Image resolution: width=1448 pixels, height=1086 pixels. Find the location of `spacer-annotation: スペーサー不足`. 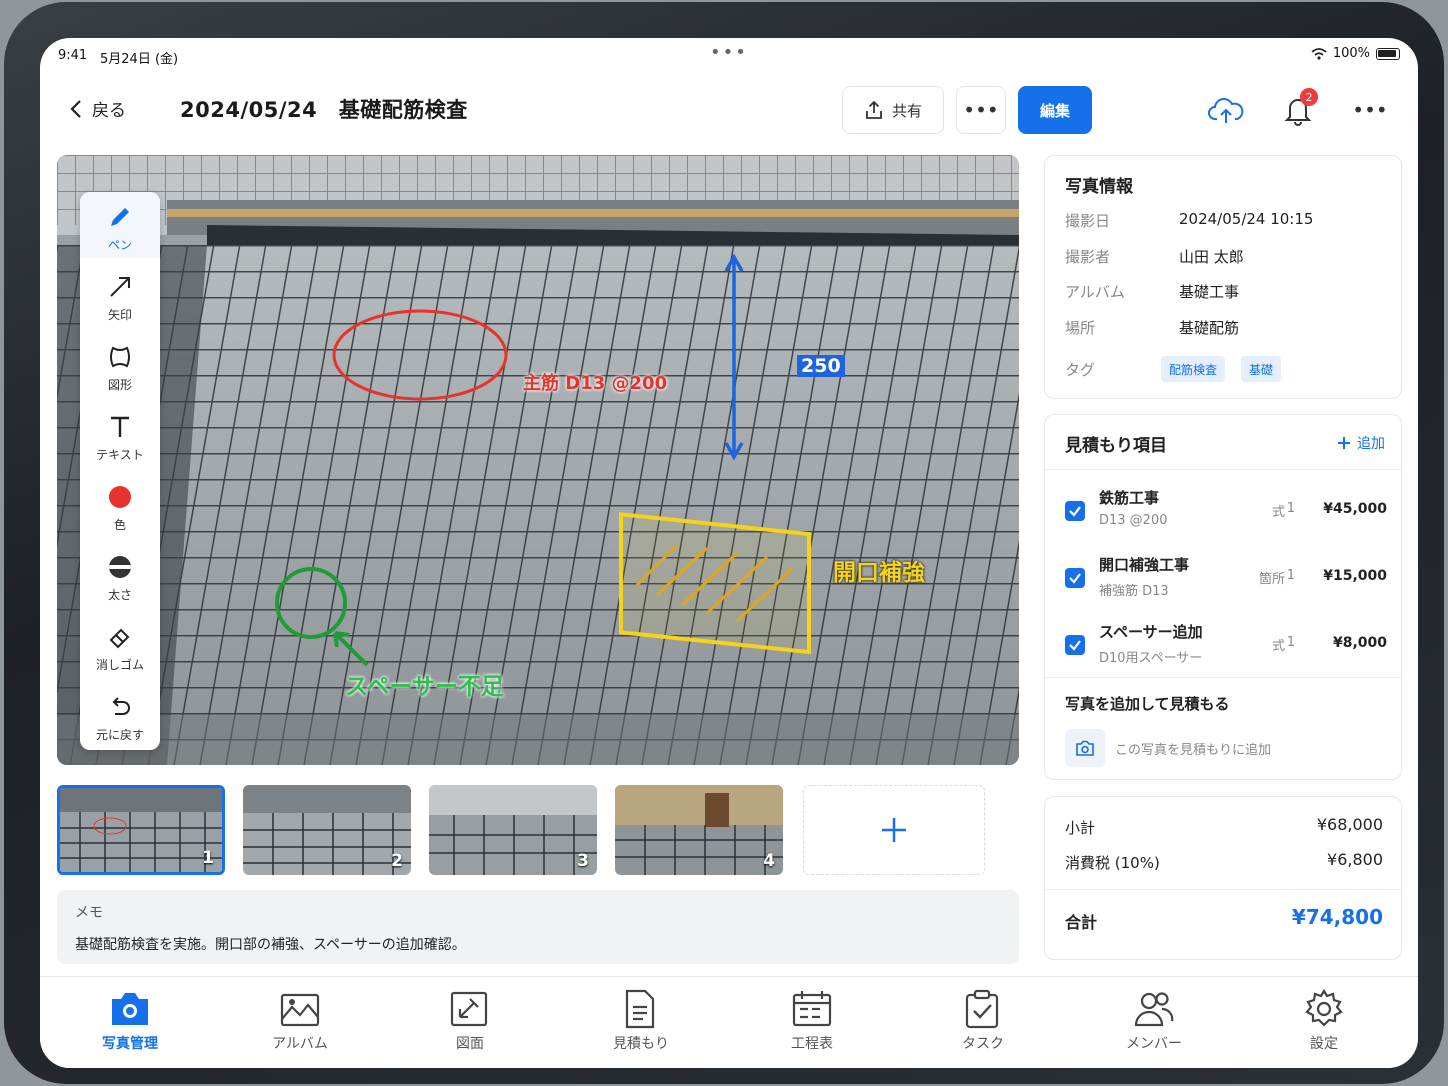

spacer-annotation: スペーサー不足 is located at coordinates (424, 684).